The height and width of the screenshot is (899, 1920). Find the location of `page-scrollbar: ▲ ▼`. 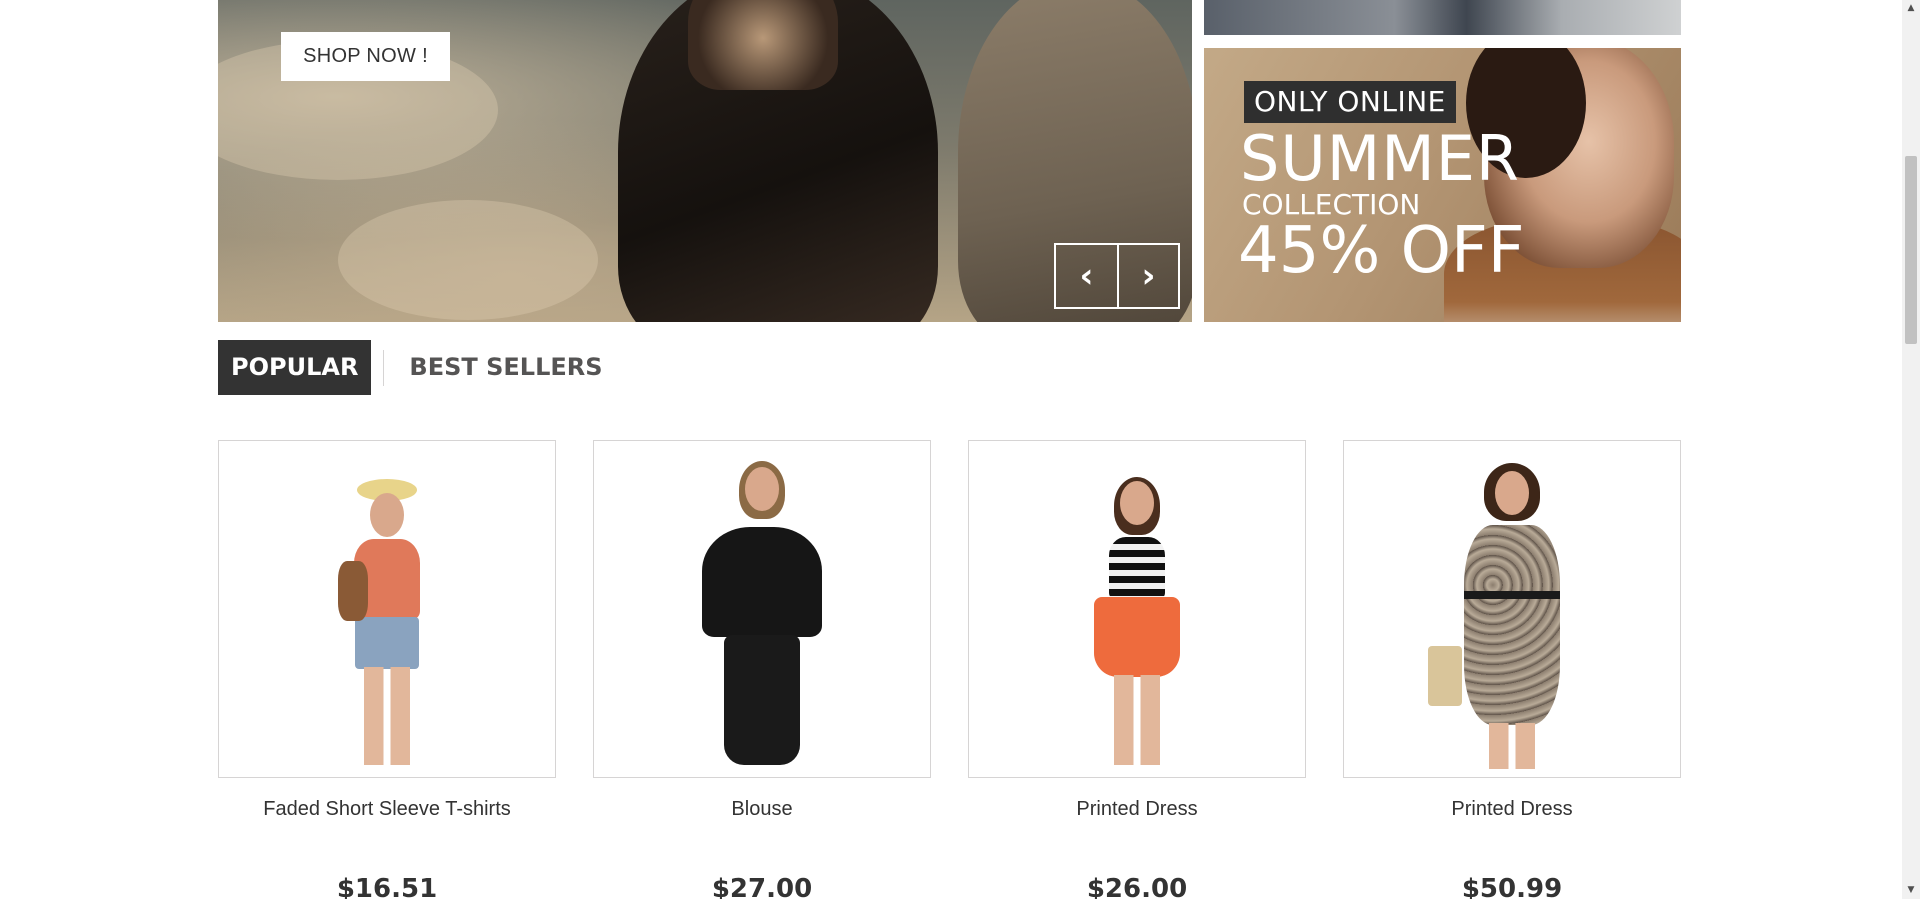

page-scrollbar: ▲ ▼ is located at coordinates (1911, 449).